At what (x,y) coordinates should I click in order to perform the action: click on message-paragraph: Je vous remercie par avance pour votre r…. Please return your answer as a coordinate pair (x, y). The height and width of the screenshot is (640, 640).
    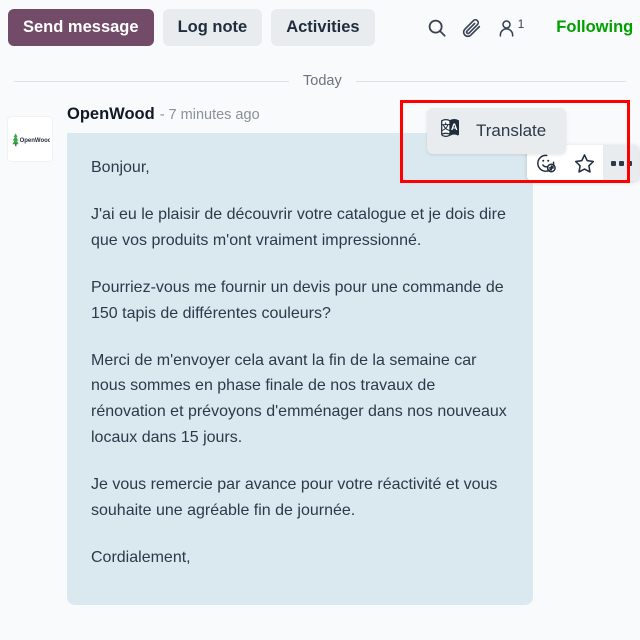
    Looking at the image, I should click on (294, 498).